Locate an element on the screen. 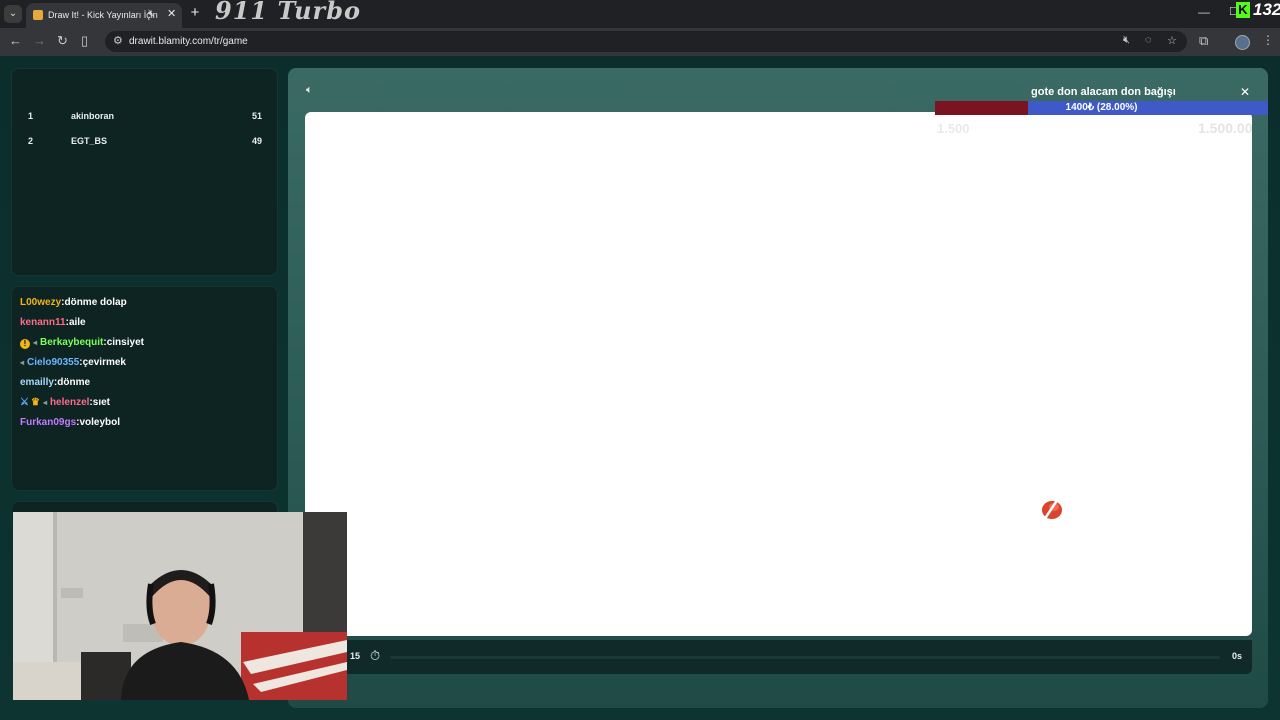 The height and width of the screenshot is (720, 1280). chat-message: ! ◂ Berkaybequit:cinsiyet is located at coordinates (82, 344).